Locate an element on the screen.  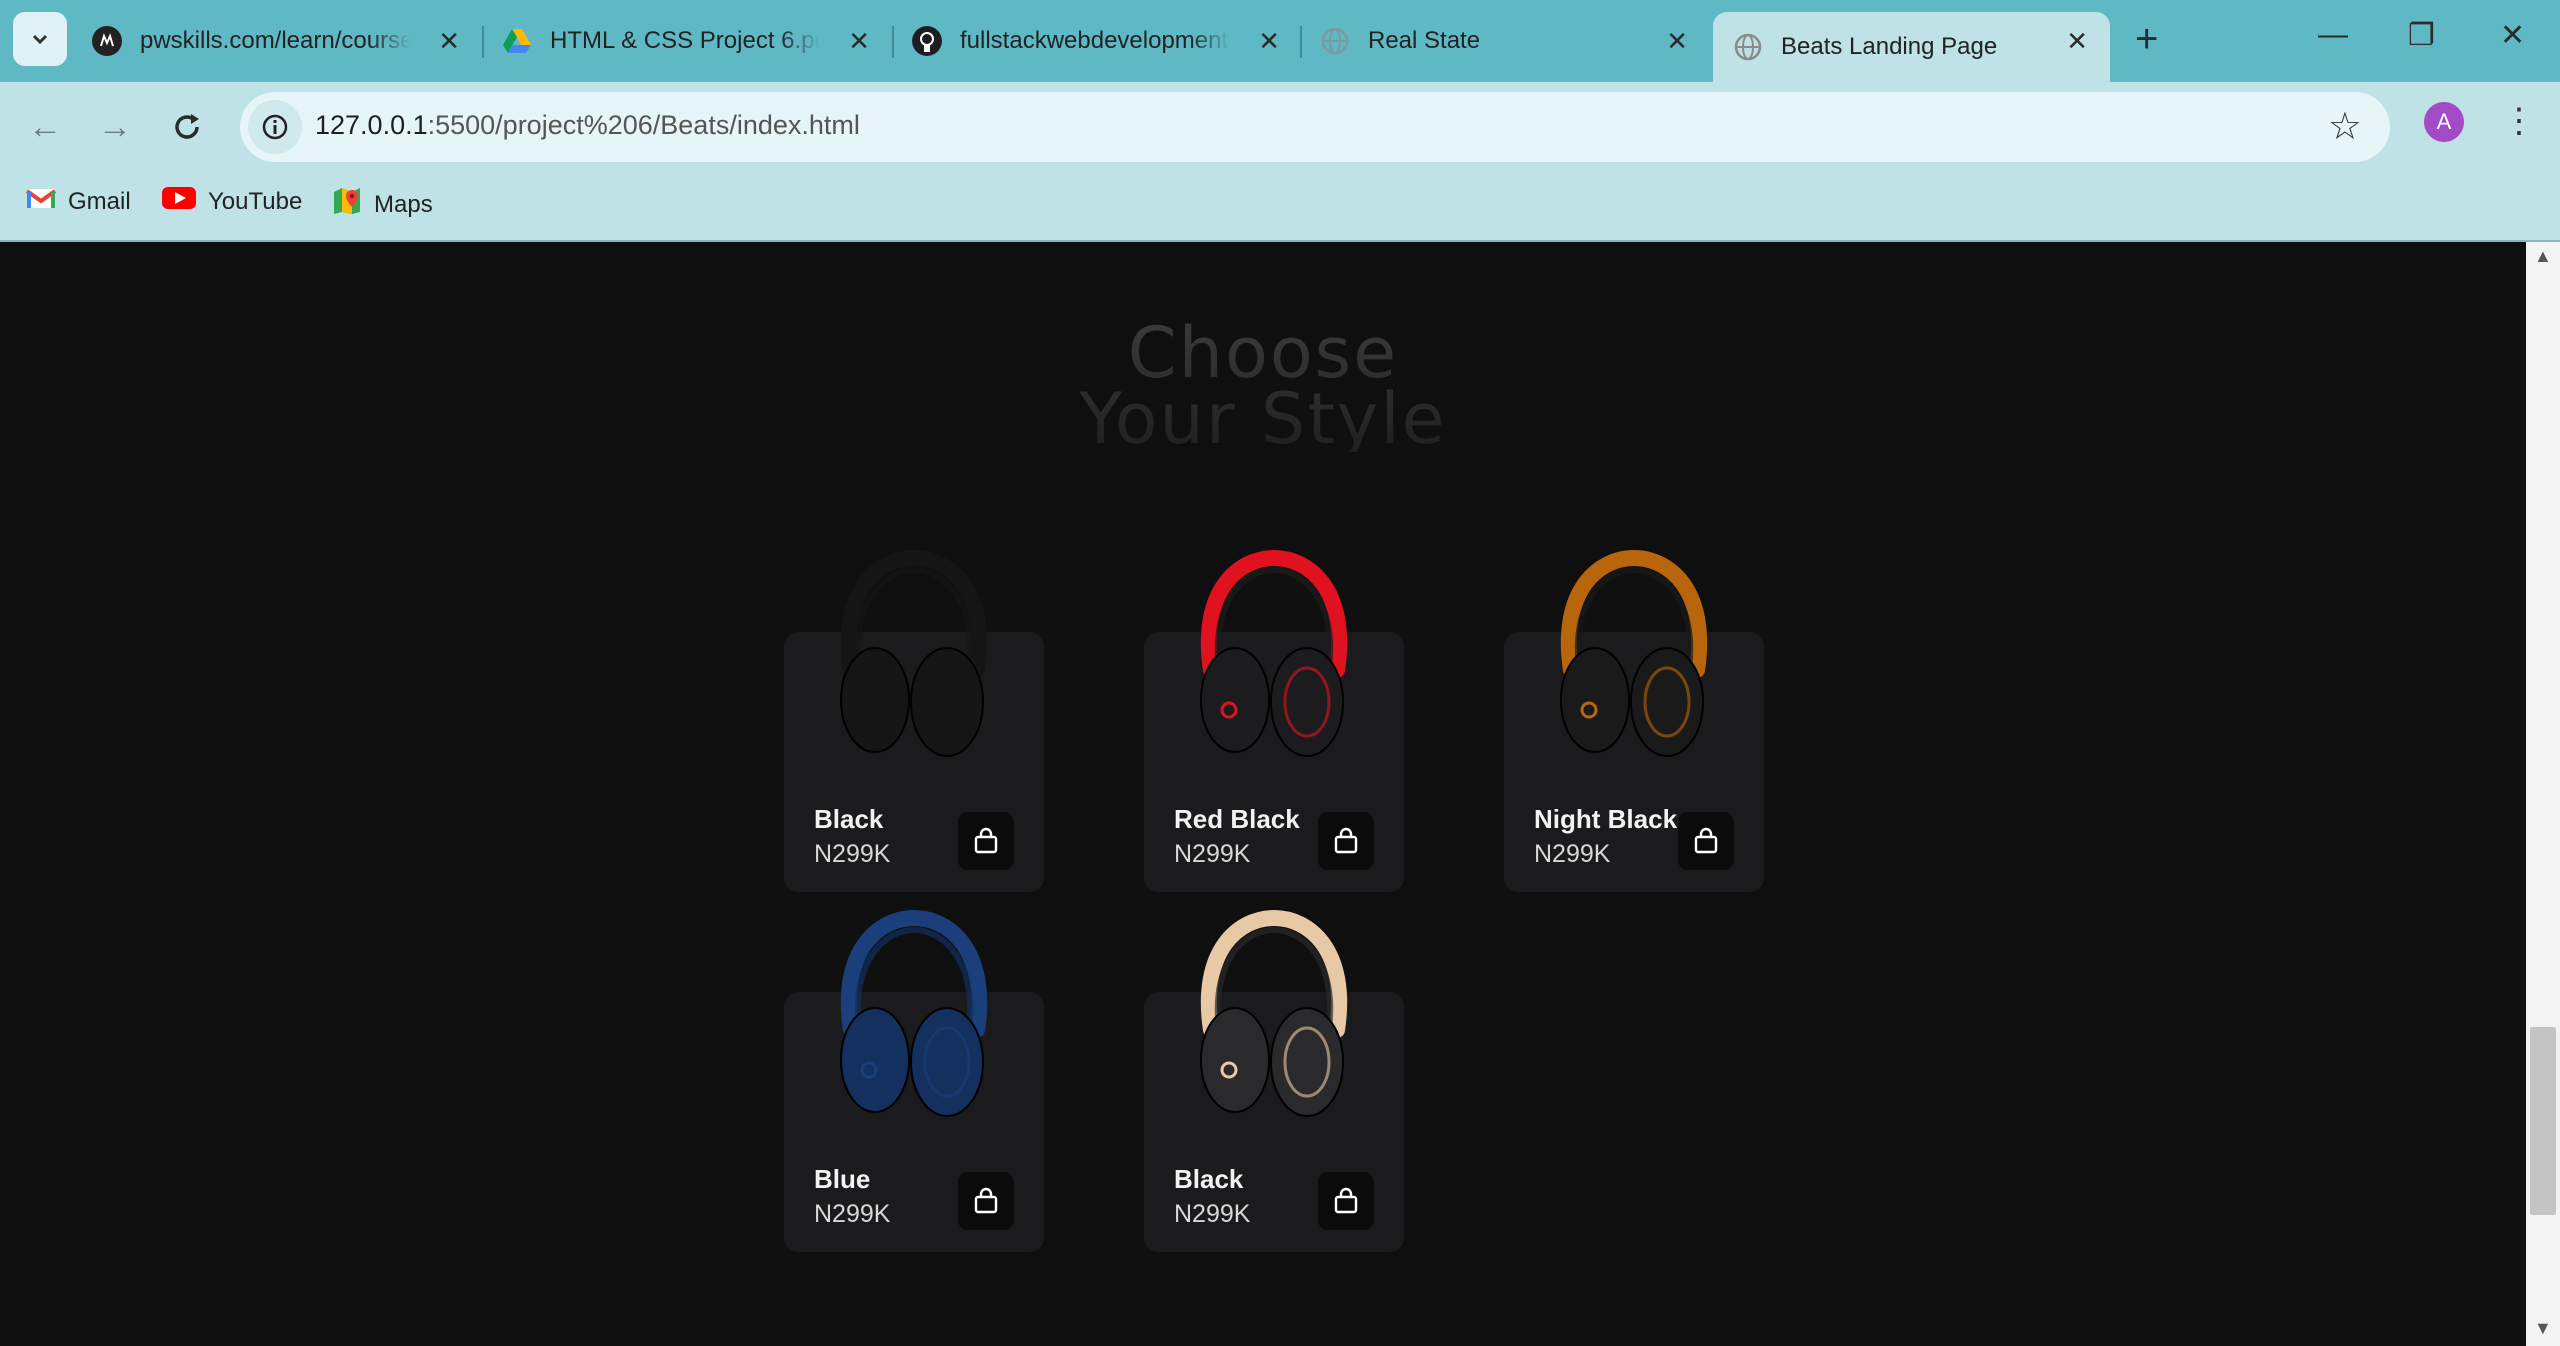
chevron-down-icon is located at coordinates (40, 39).